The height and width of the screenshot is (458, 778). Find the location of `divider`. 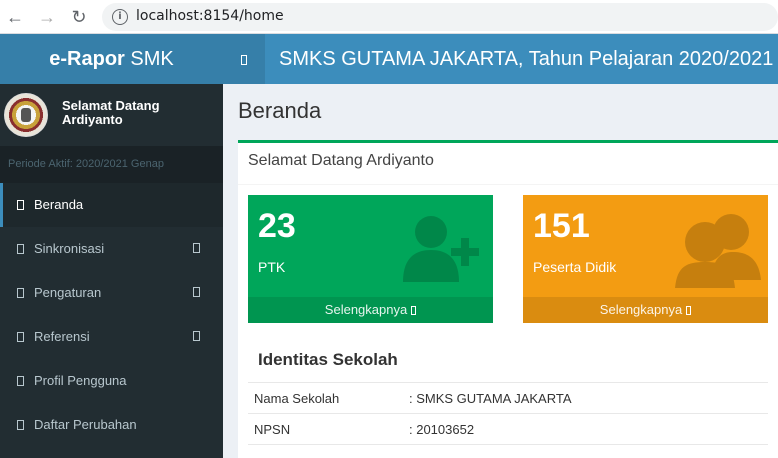

divider is located at coordinates (508, 184).